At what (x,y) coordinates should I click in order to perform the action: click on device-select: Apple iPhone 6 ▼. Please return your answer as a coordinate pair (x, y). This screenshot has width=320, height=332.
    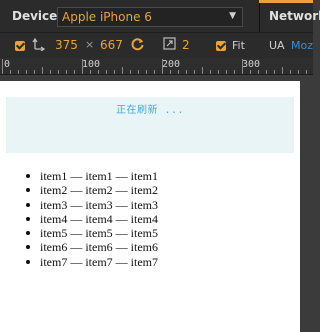
    Looking at the image, I should click on (150, 17).